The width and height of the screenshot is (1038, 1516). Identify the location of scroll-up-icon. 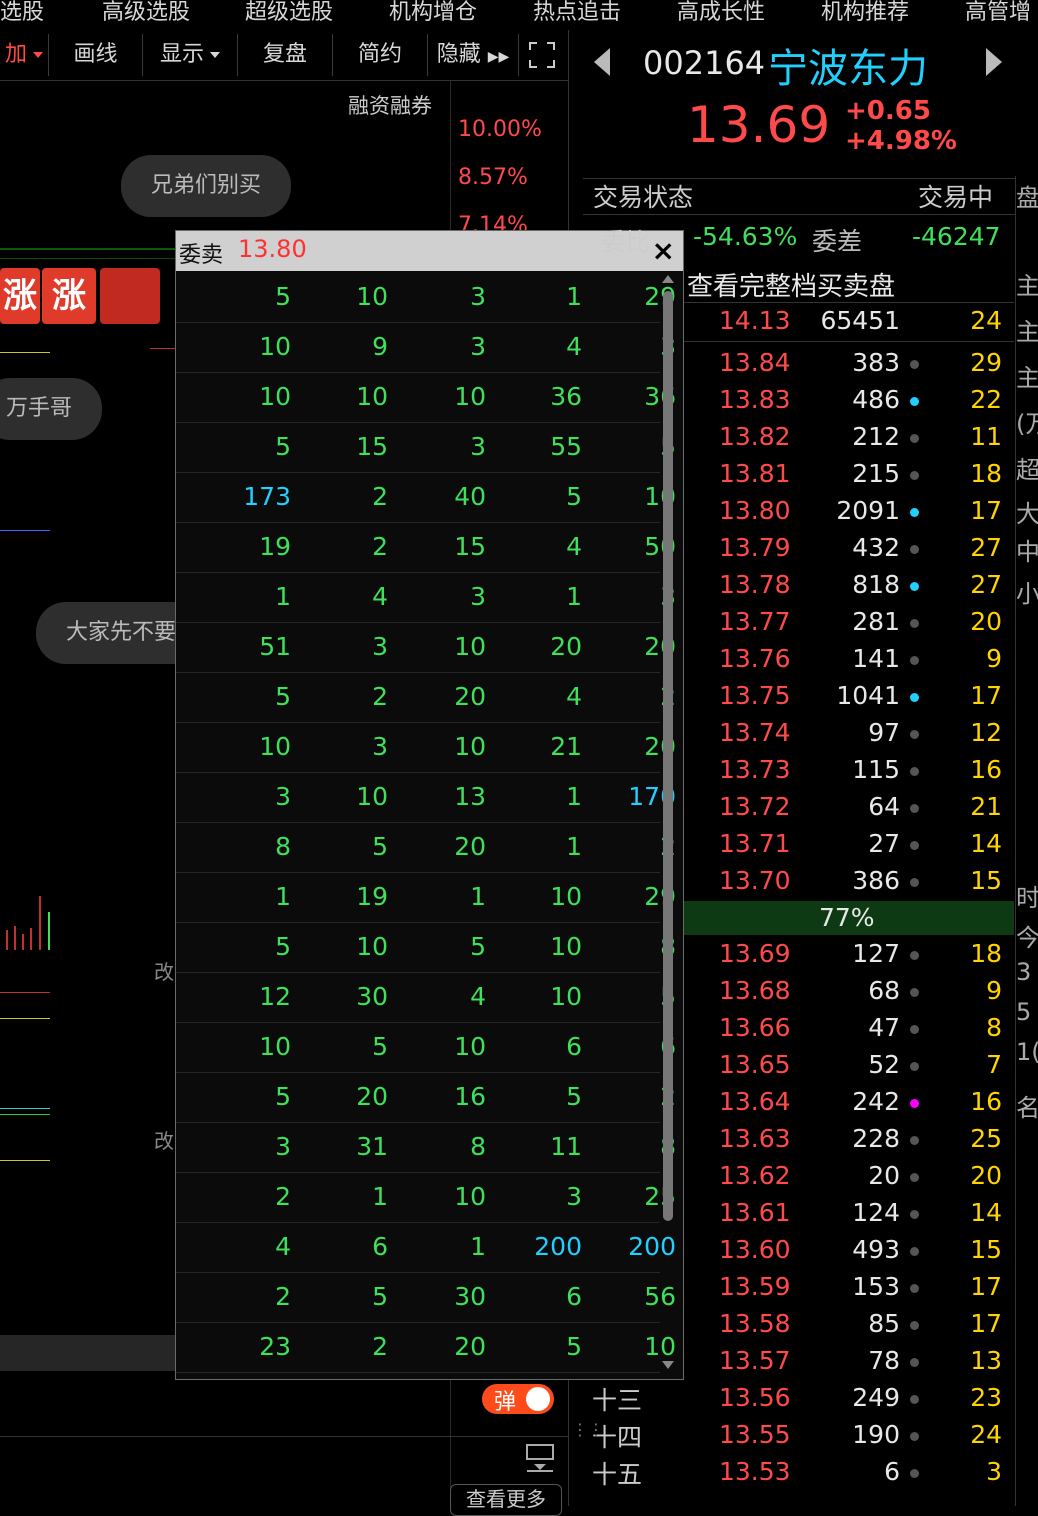
(668, 279).